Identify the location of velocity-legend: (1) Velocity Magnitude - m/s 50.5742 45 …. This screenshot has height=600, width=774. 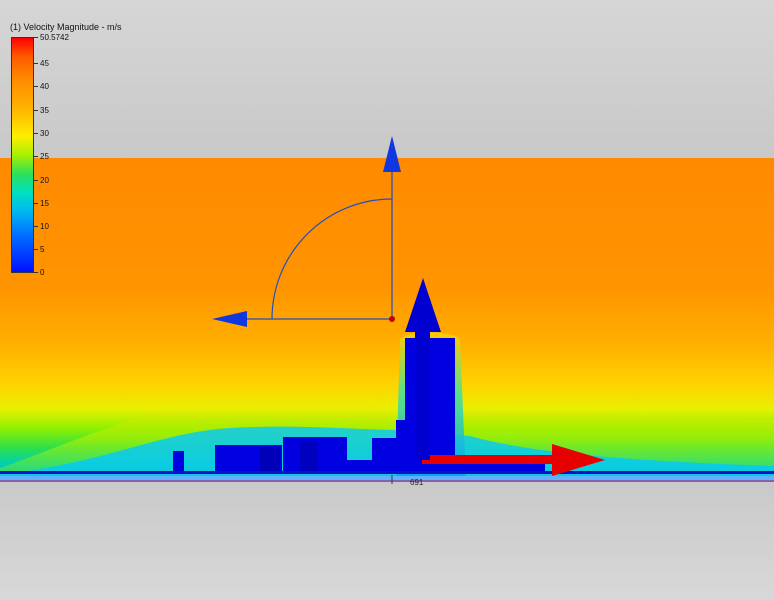
(80, 145).